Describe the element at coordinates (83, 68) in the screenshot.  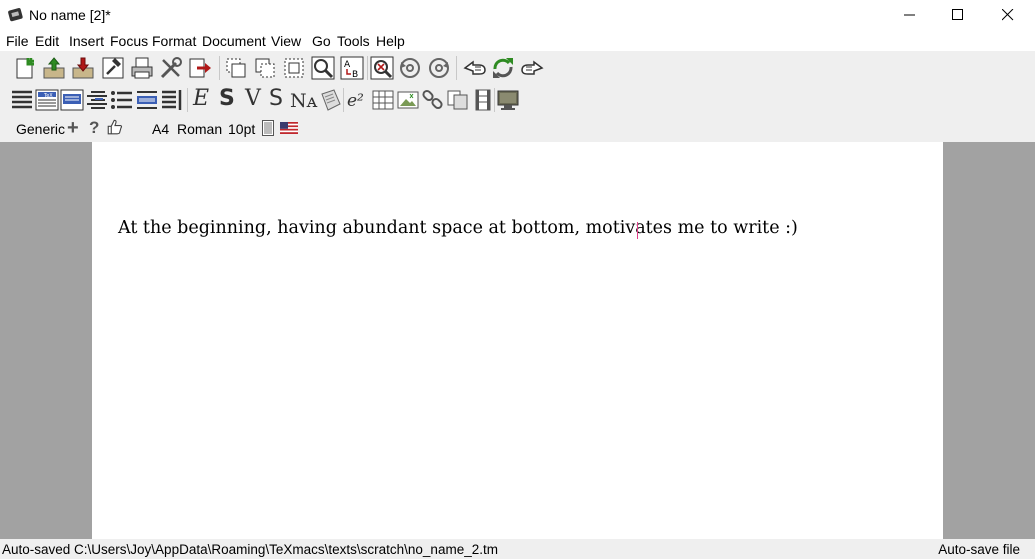
I see `save-document-icon` at that location.